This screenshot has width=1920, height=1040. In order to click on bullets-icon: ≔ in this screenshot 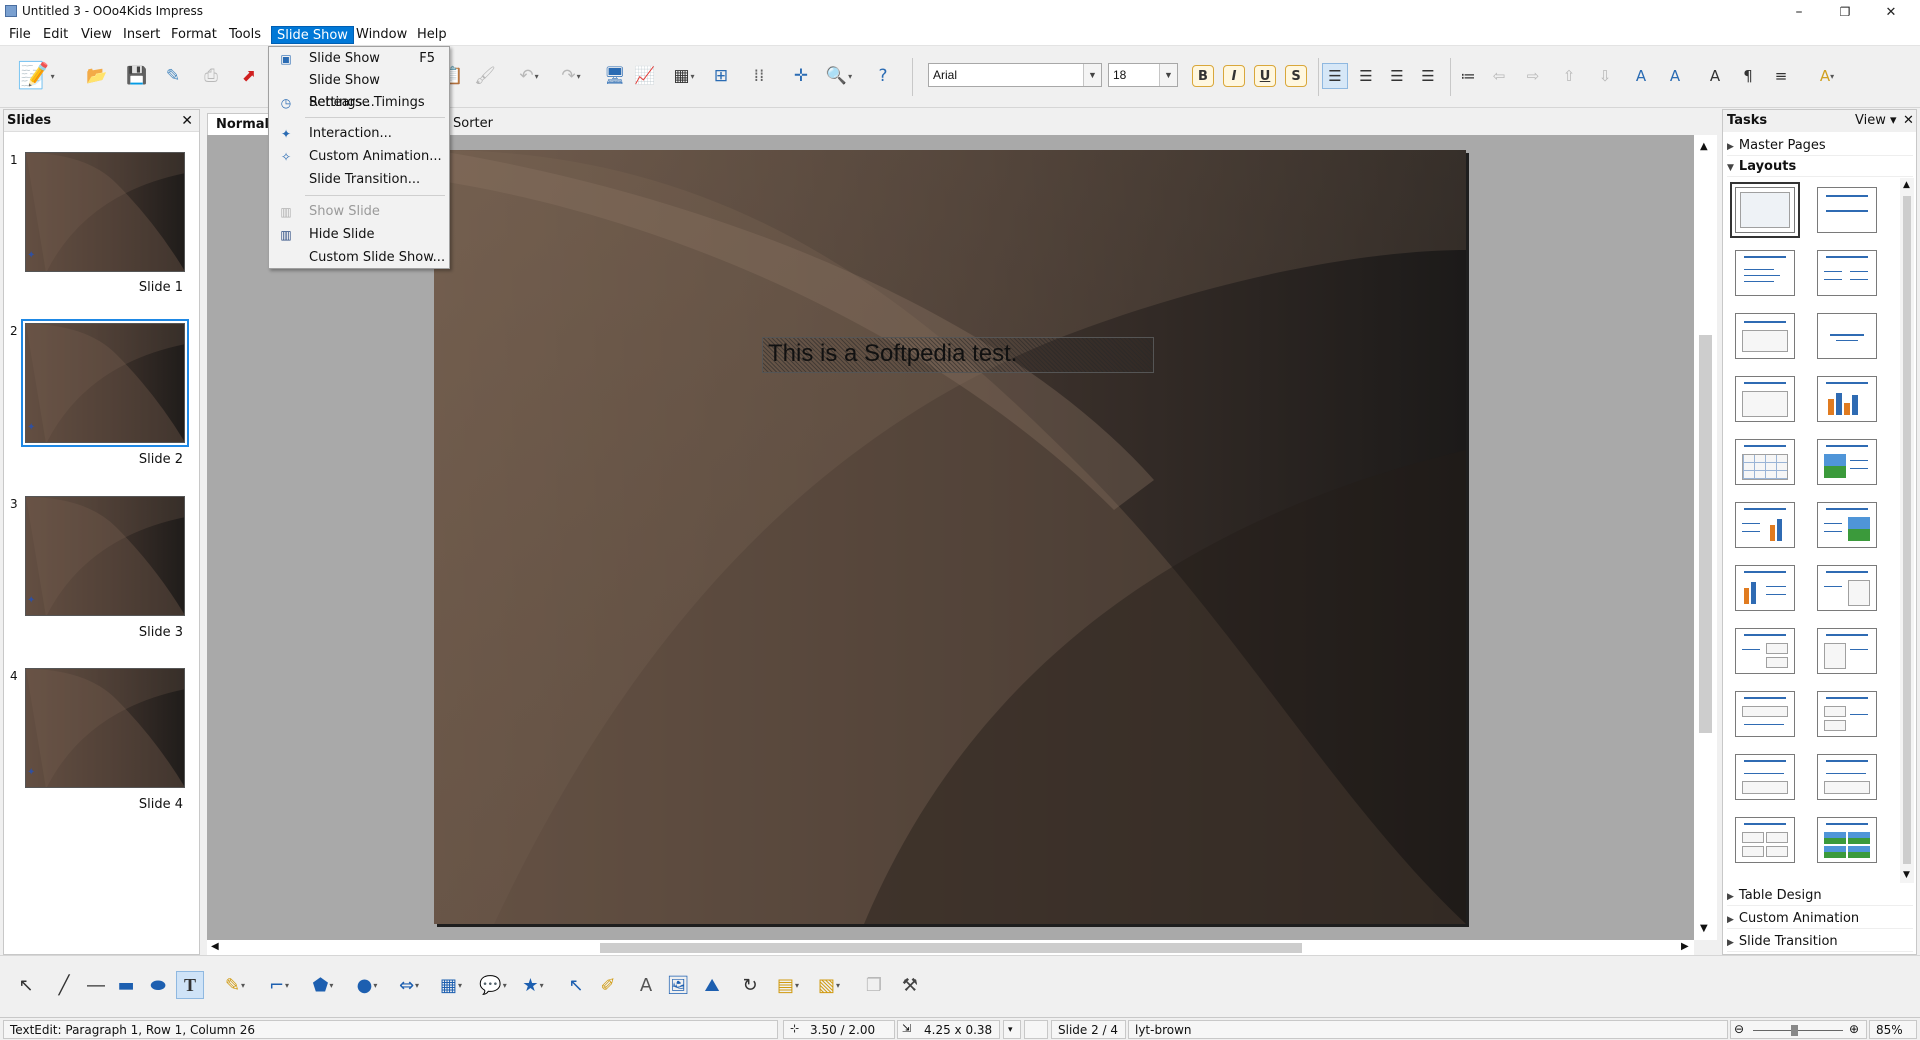, I will do `click(1468, 76)`.